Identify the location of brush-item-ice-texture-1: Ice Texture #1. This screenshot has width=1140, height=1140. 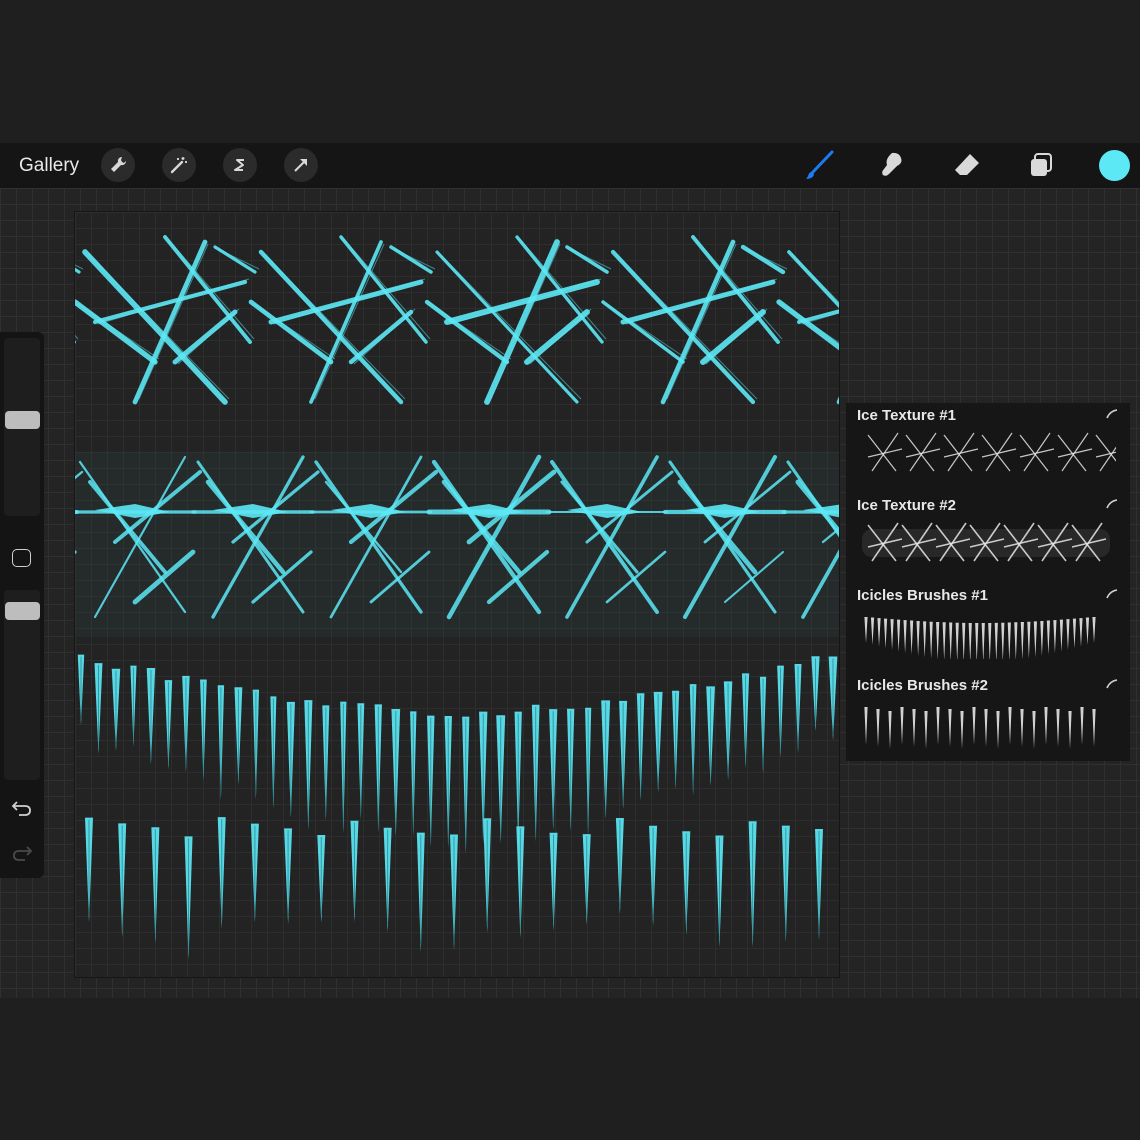
(988, 448).